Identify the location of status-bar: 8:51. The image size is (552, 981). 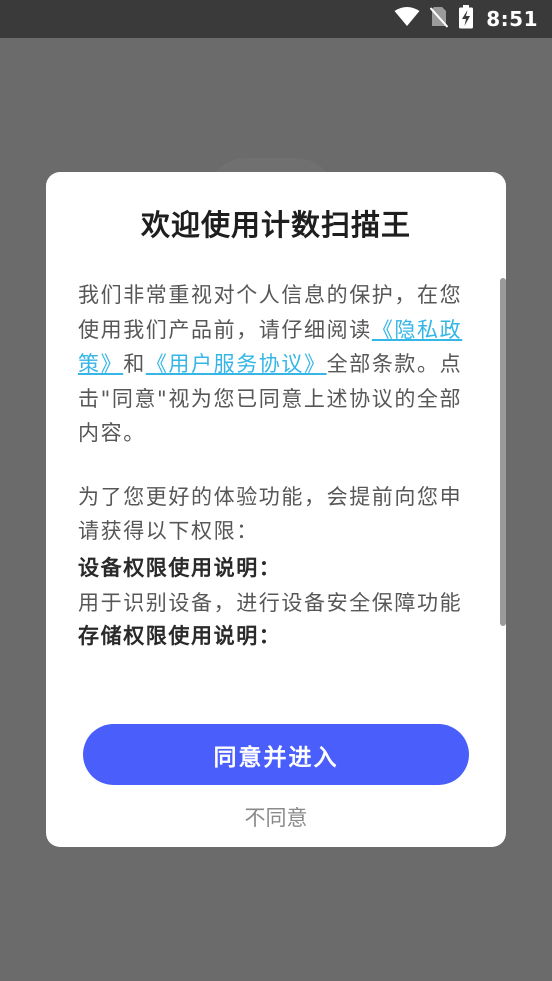
(276, 19).